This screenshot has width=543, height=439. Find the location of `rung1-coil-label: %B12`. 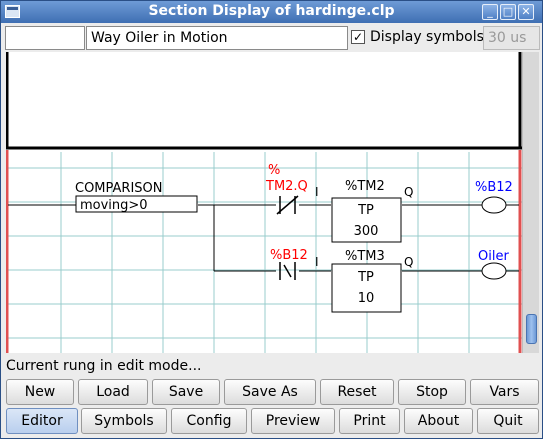

rung1-coil-label: %B12 is located at coordinates (494, 187).